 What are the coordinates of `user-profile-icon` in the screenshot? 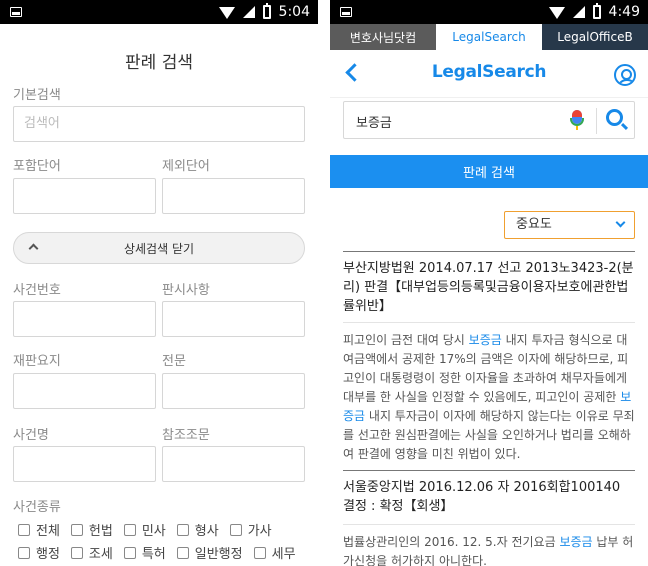 It's located at (625, 75).